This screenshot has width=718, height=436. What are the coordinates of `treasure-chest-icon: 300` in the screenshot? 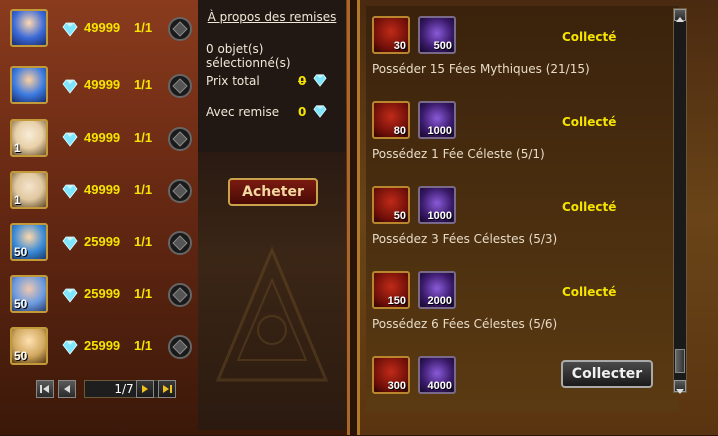 It's located at (391, 375).